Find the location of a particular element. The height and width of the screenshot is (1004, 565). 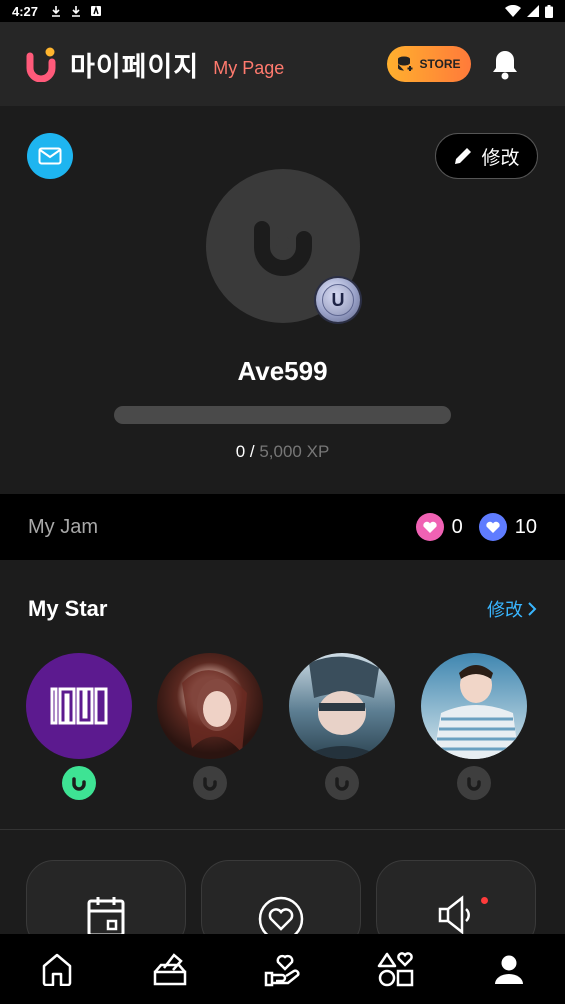

home-icon is located at coordinates (56, 969).